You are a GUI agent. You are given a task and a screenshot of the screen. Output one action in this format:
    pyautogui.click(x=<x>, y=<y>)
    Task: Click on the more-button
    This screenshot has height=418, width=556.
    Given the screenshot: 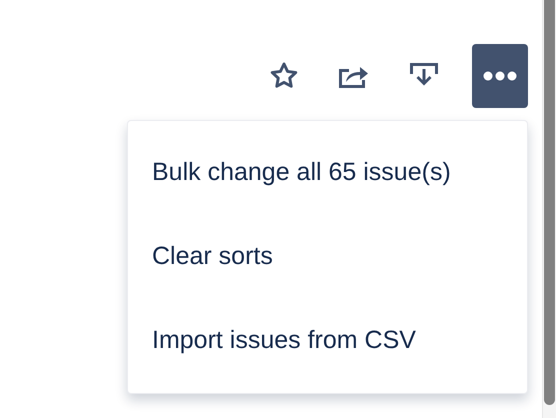 What is the action you would take?
    pyautogui.click(x=500, y=76)
    